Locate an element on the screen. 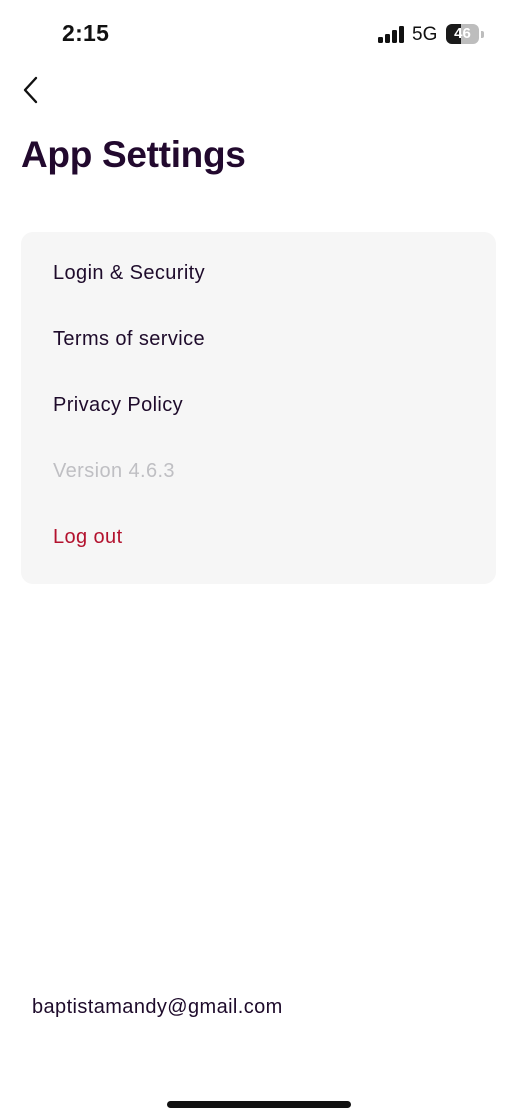 This screenshot has width=517, height=1119. status-bar: 2:15 5G 46 is located at coordinates (258, 35).